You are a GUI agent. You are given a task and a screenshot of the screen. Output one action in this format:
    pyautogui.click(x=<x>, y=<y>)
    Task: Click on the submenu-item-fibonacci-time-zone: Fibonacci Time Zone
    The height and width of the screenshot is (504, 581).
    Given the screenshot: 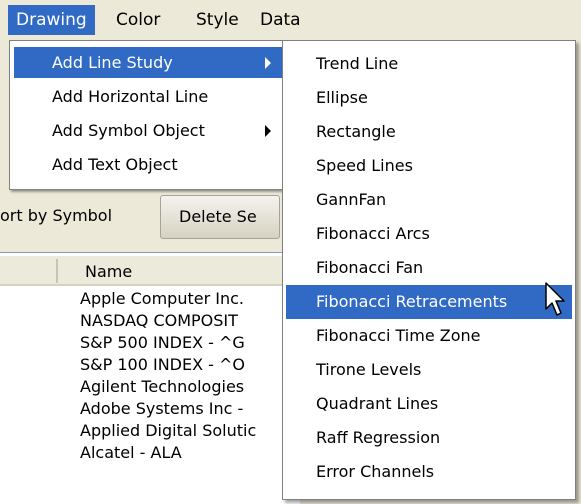 What is the action you would take?
    pyautogui.click(x=429, y=336)
    